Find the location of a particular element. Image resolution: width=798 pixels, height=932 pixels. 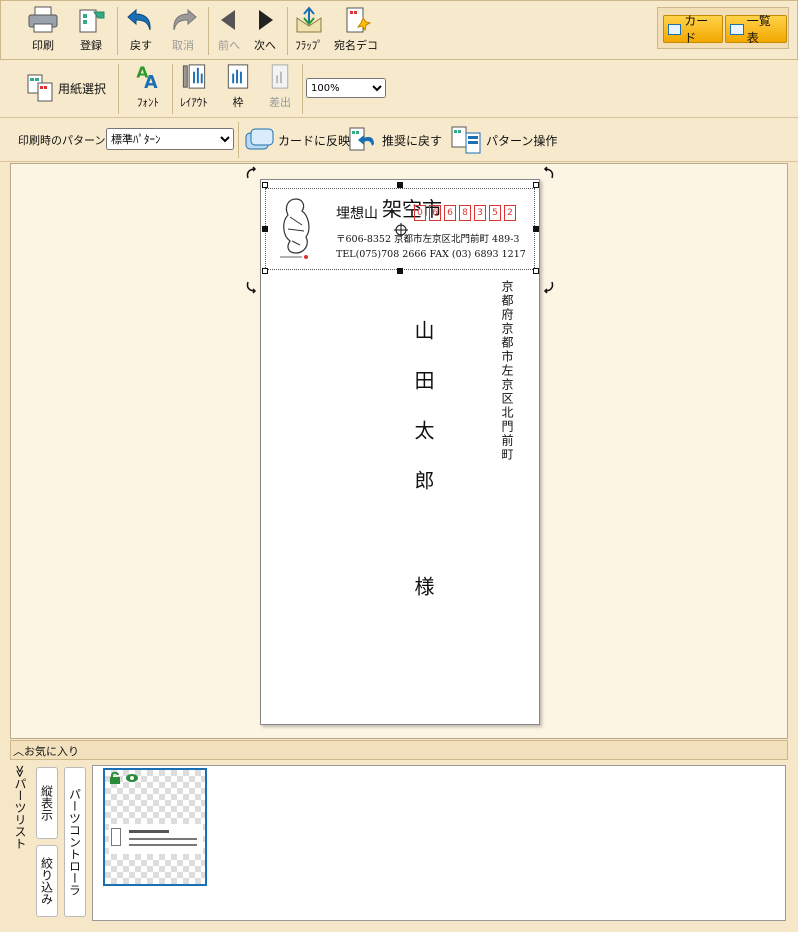

favorites-bar: ︿お気に入り is located at coordinates (399, 750).